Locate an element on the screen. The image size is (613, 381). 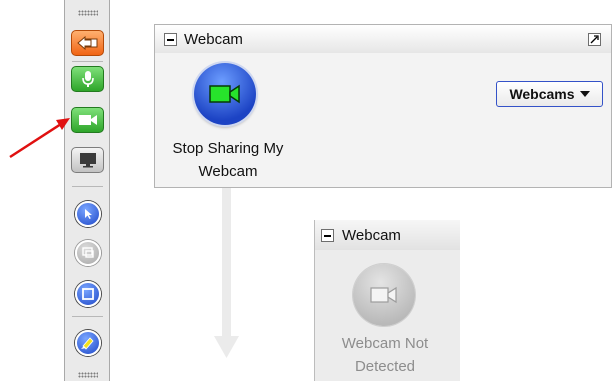
webcam-not-detected-label: Webcam Not Detected is located at coordinates (385, 355).